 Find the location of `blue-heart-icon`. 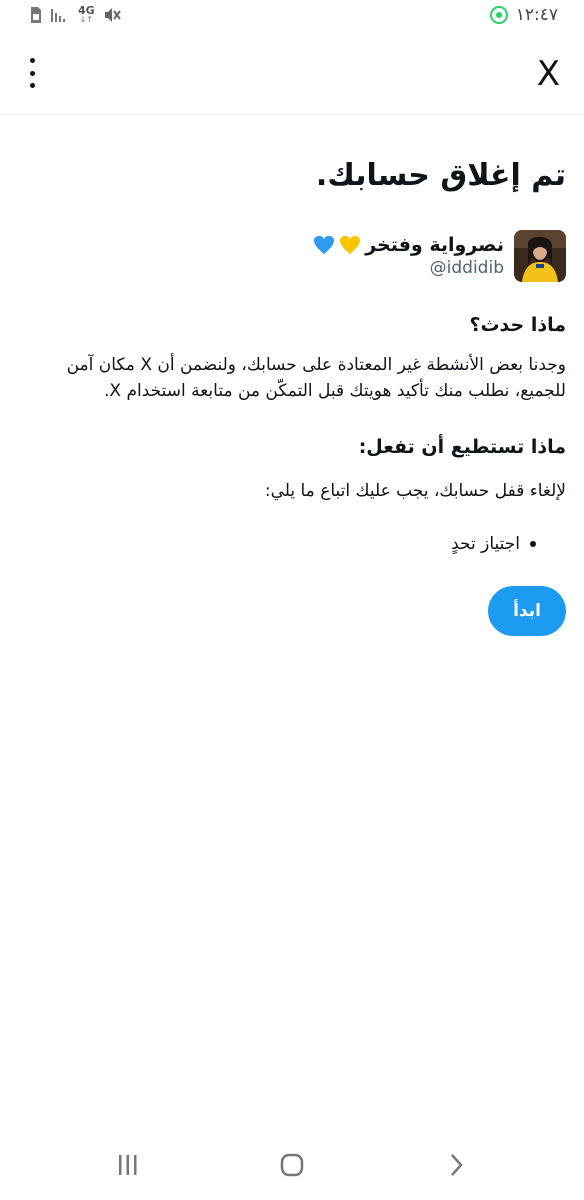

blue-heart-icon is located at coordinates (324, 245).